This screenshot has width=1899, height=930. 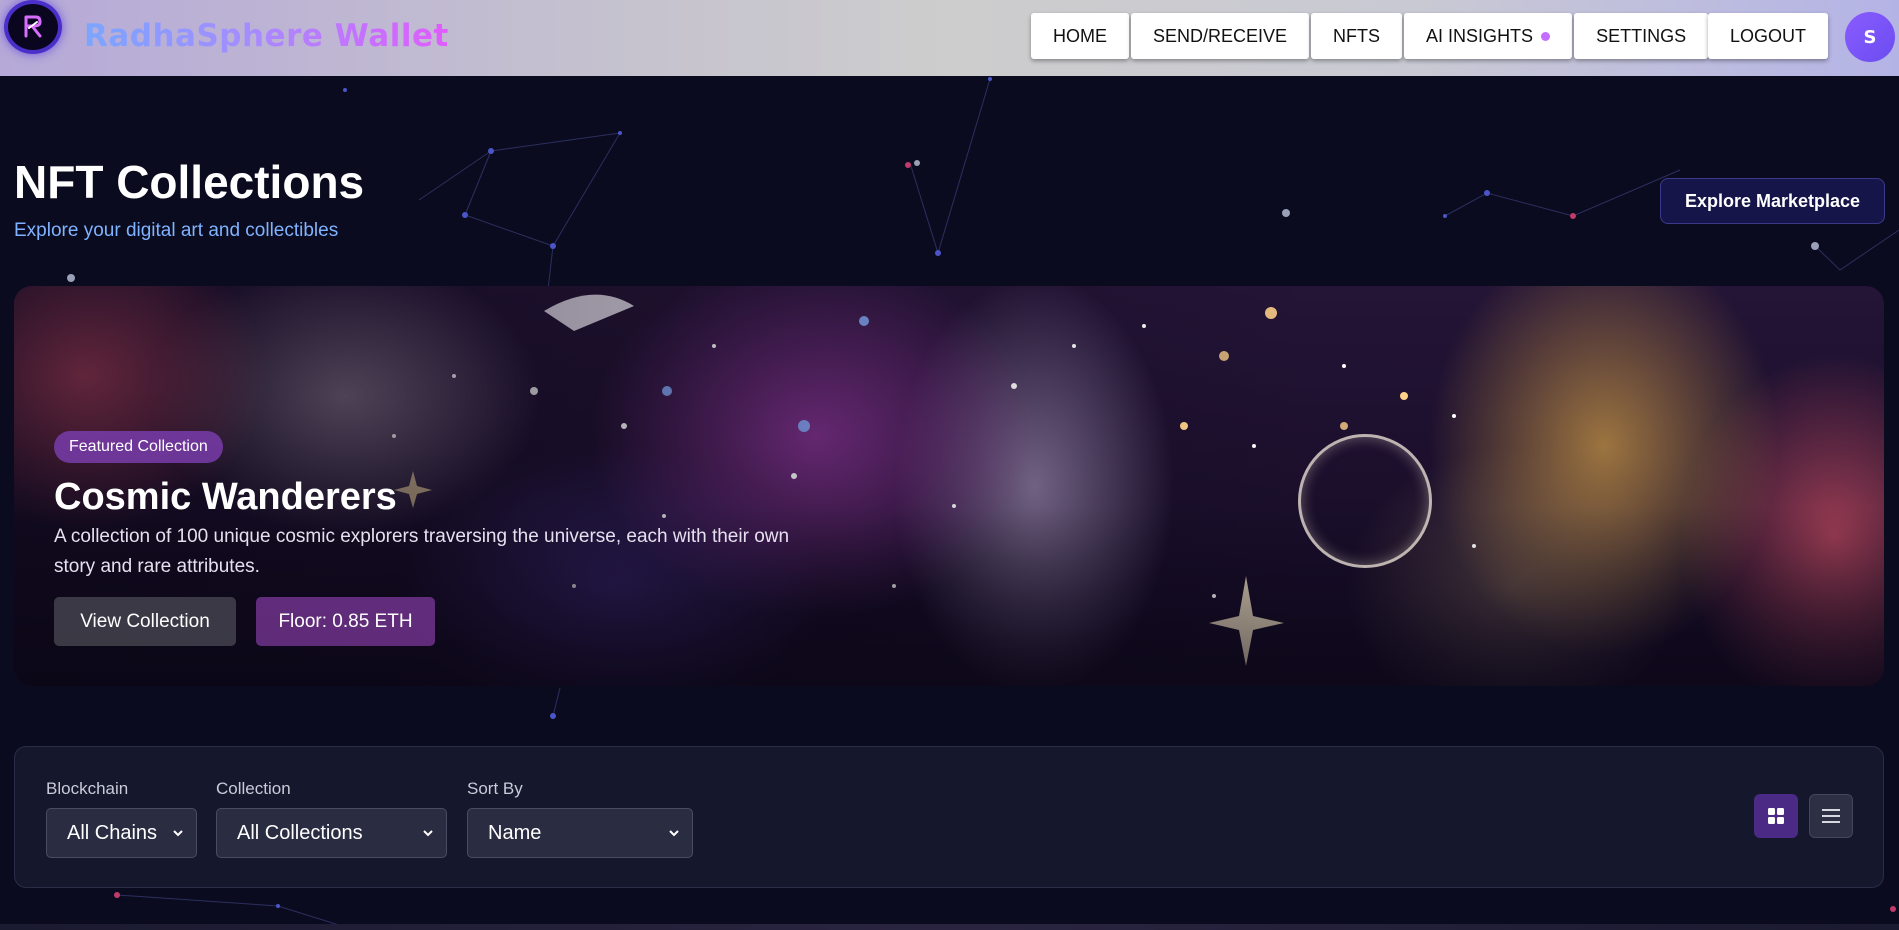 I want to click on grid-view-button, so click(x=1776, y=816).